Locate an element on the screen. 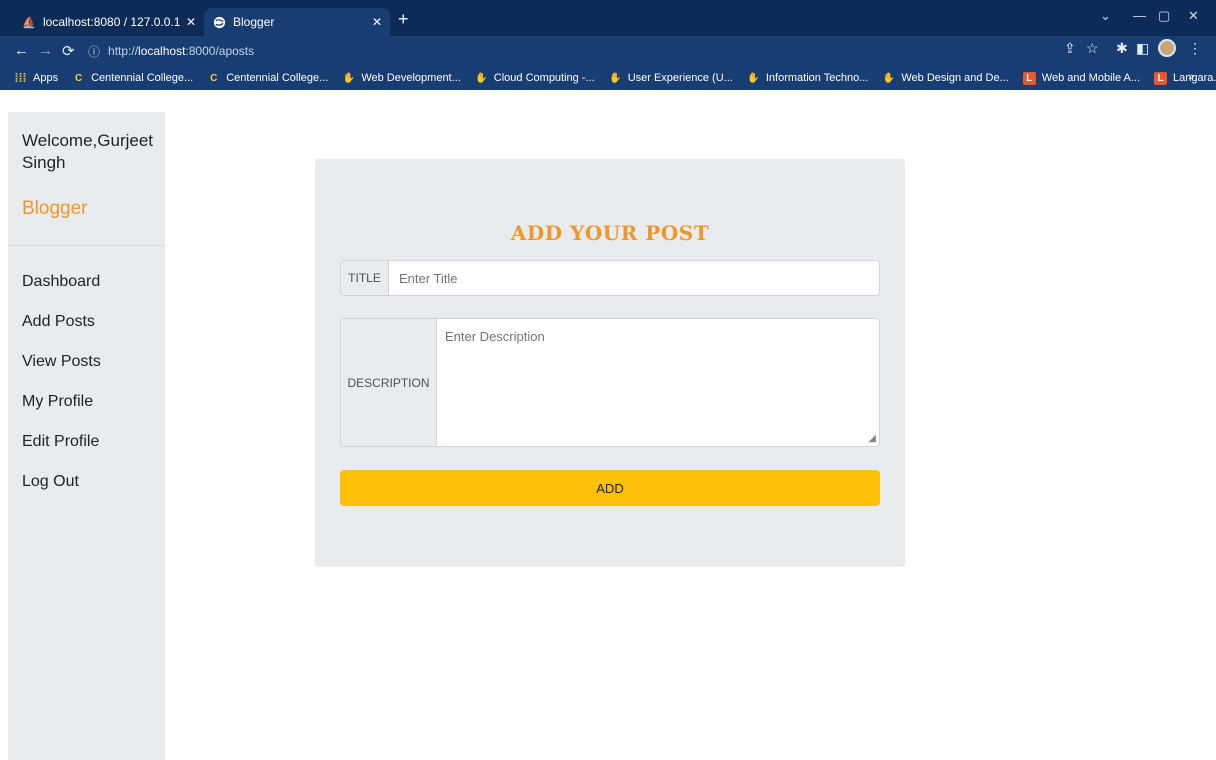 The width and height of the screenshot is (1216, 760). description-label: DESCRIPTION is located at coordinates (389, 382).